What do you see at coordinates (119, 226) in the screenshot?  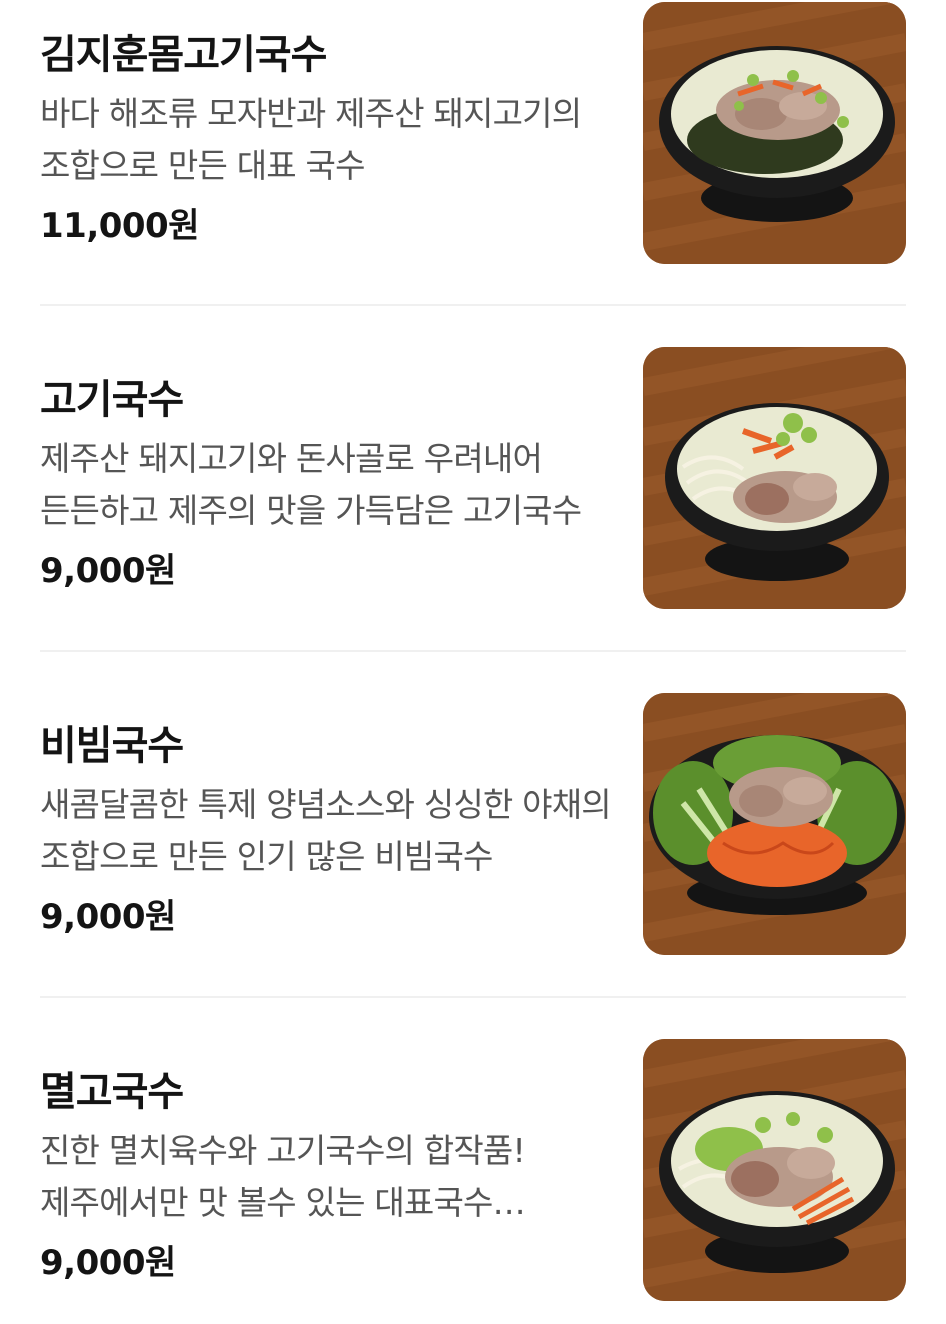 I see `menu-item-price: 11,000원` at bounding box center [119, 226].